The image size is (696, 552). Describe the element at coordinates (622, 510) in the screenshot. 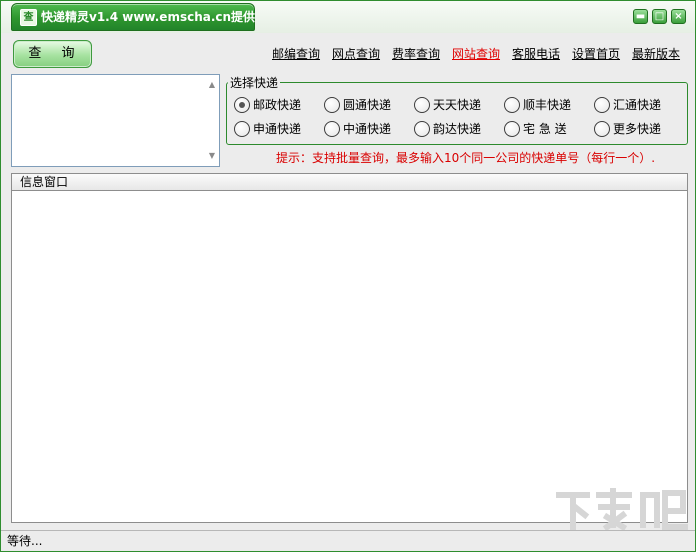

I see `watermark-logo` at that location.